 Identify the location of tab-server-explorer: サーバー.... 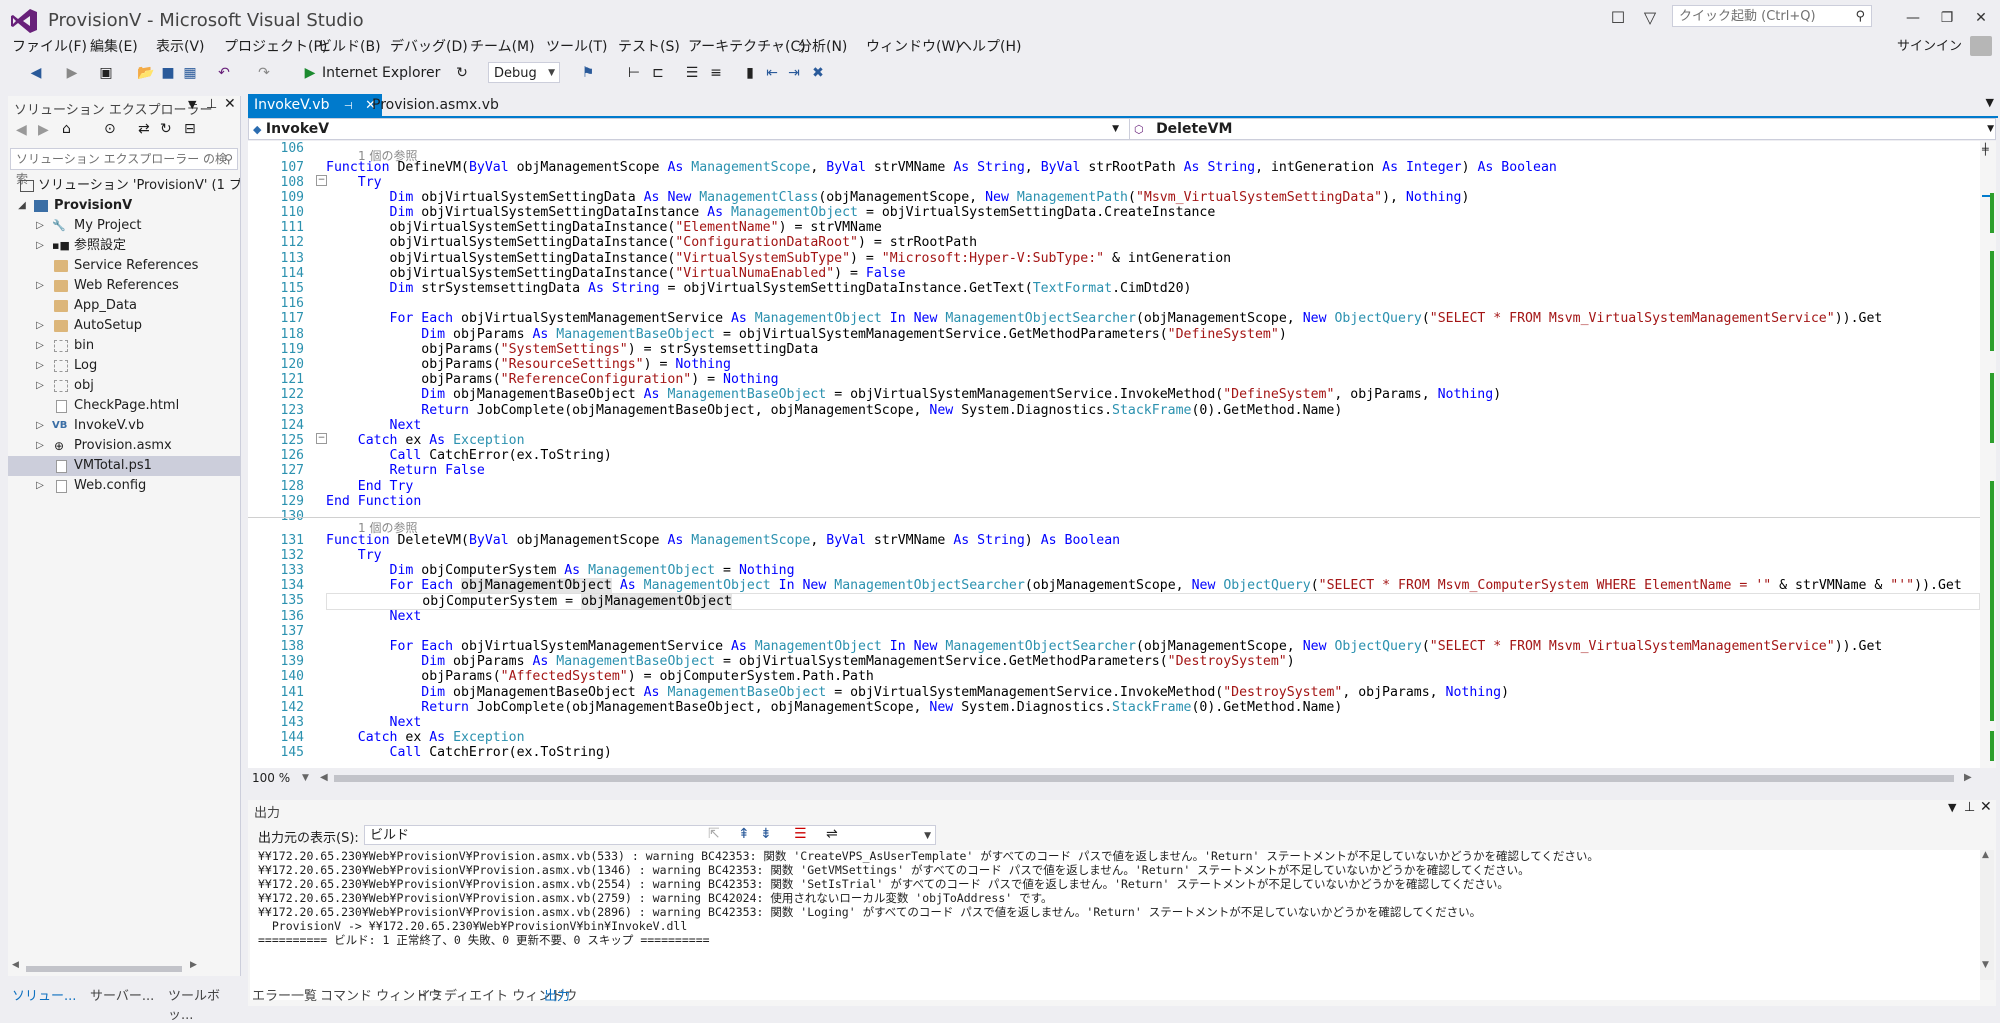
(122, 994).